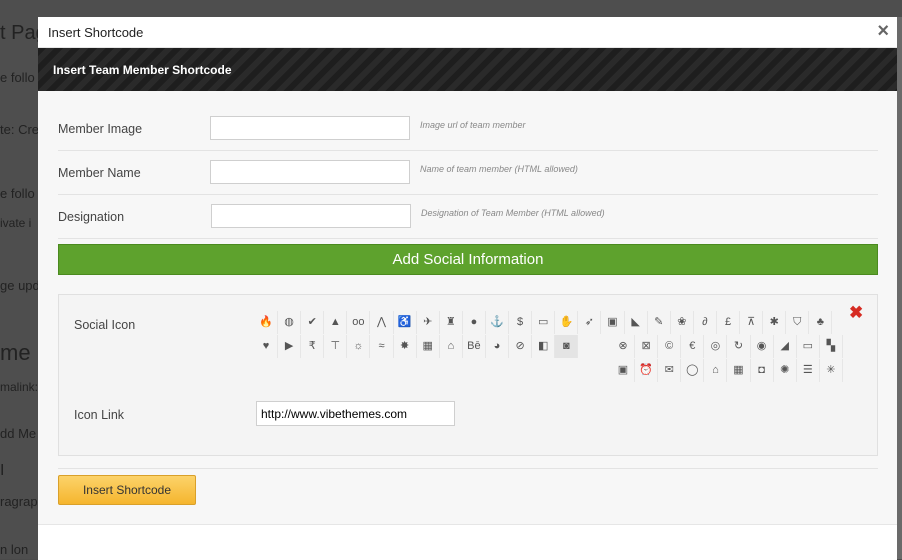 This screenshot has width=902, height=560. What do you see at coordinates (468, 468) in the screenshot?
I see `divider` at bounding box center [468, 468].